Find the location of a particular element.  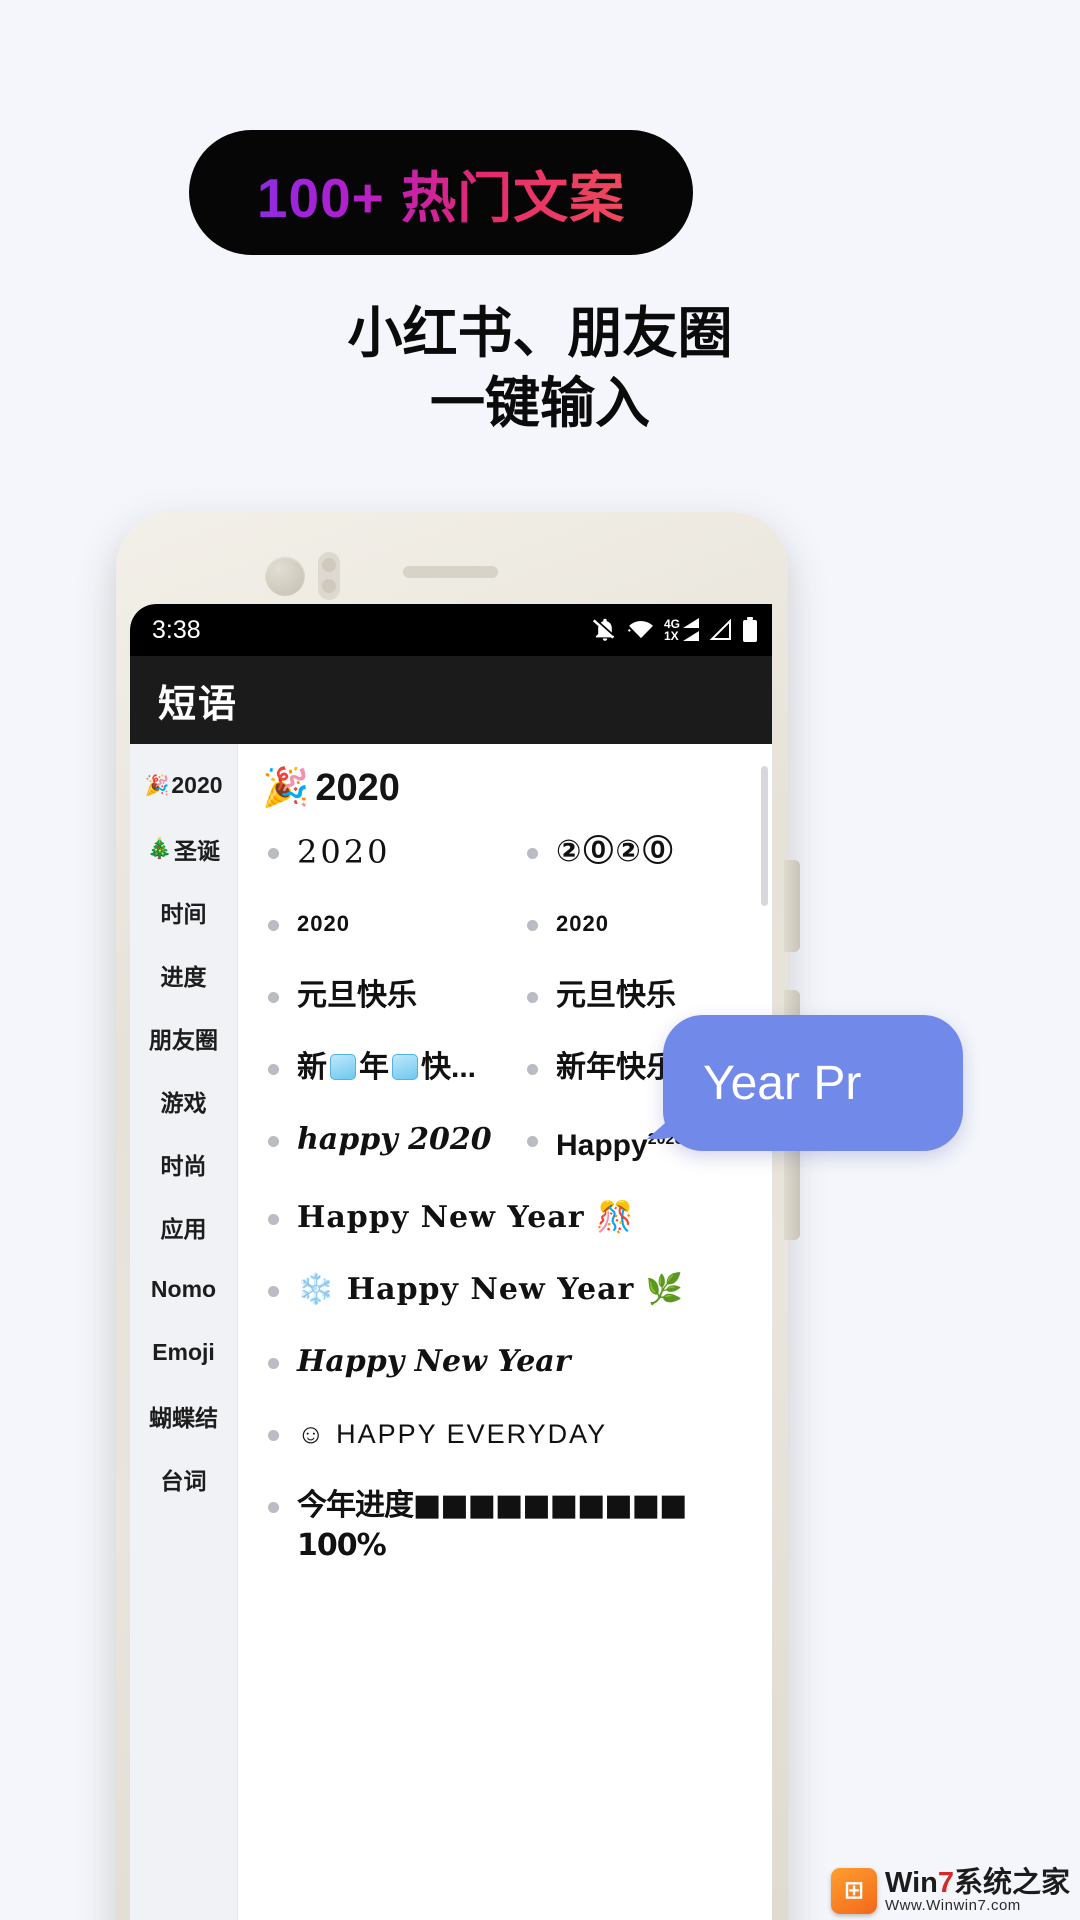

promo-subtitle-line1: 小红书、朋友圈 is located at coordinates (540, 333).